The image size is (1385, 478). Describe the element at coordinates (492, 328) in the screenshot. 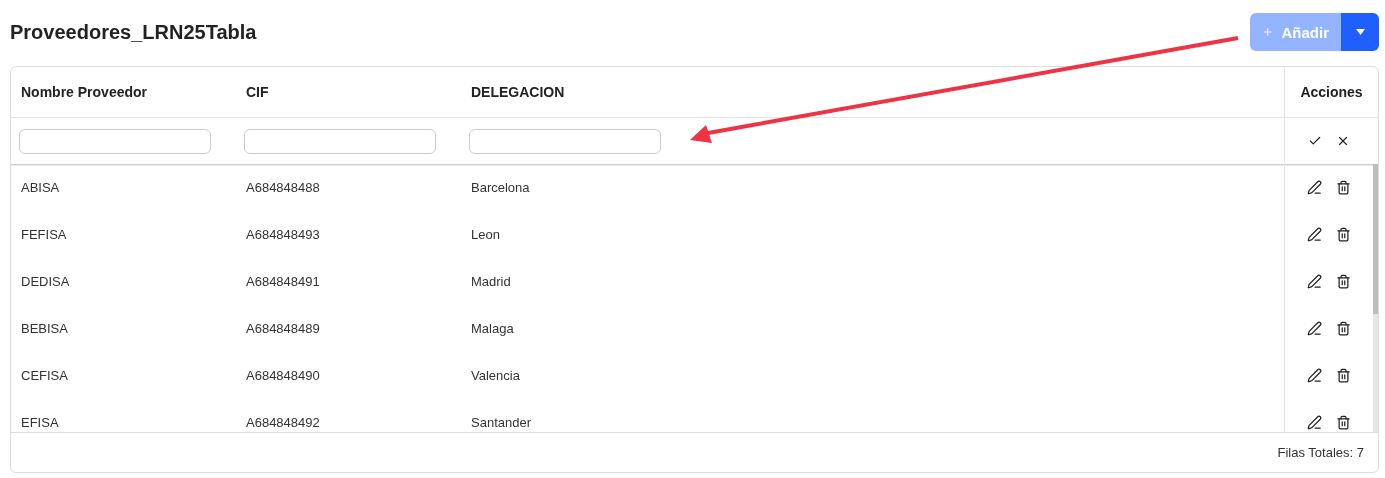

I see `table-cell: Malaga` at that location.